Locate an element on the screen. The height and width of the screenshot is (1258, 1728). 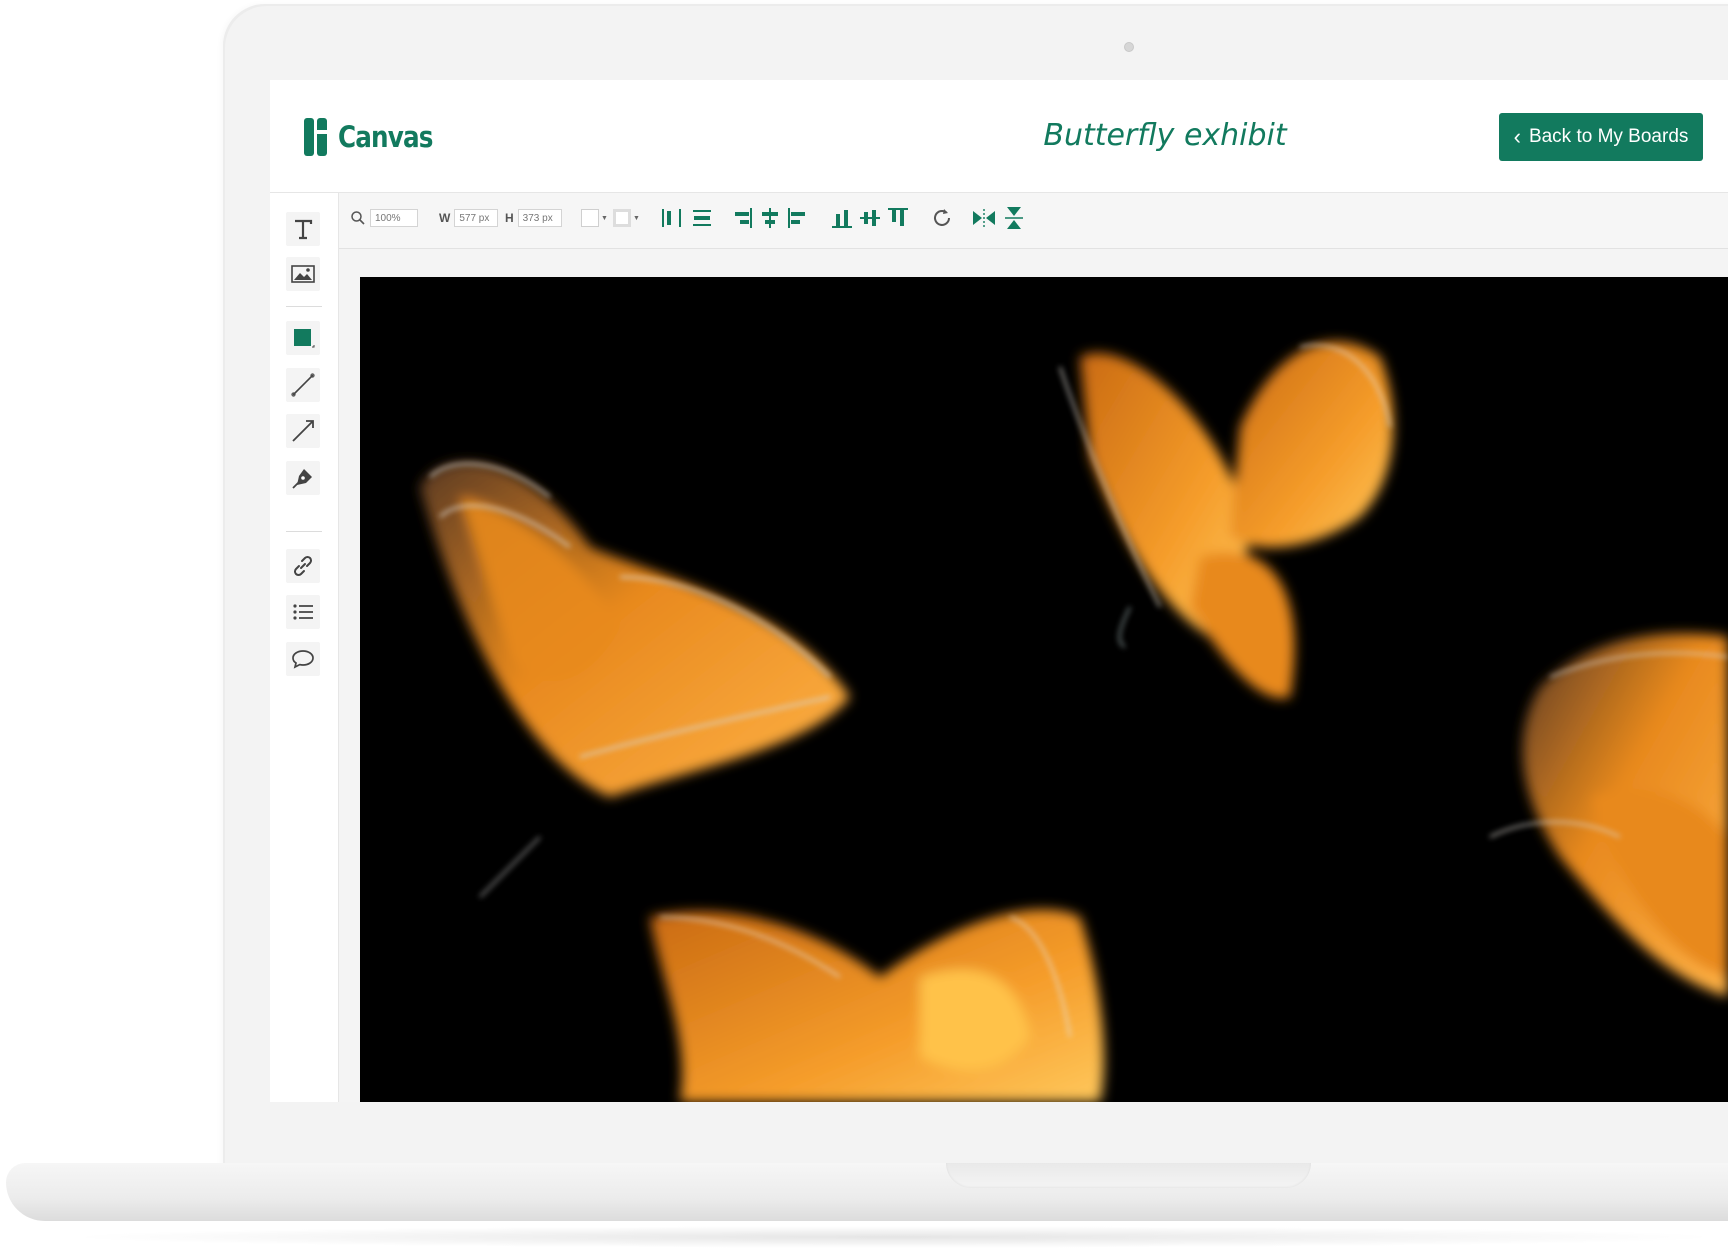
align-top-icon is located at coordinates (898, 217).